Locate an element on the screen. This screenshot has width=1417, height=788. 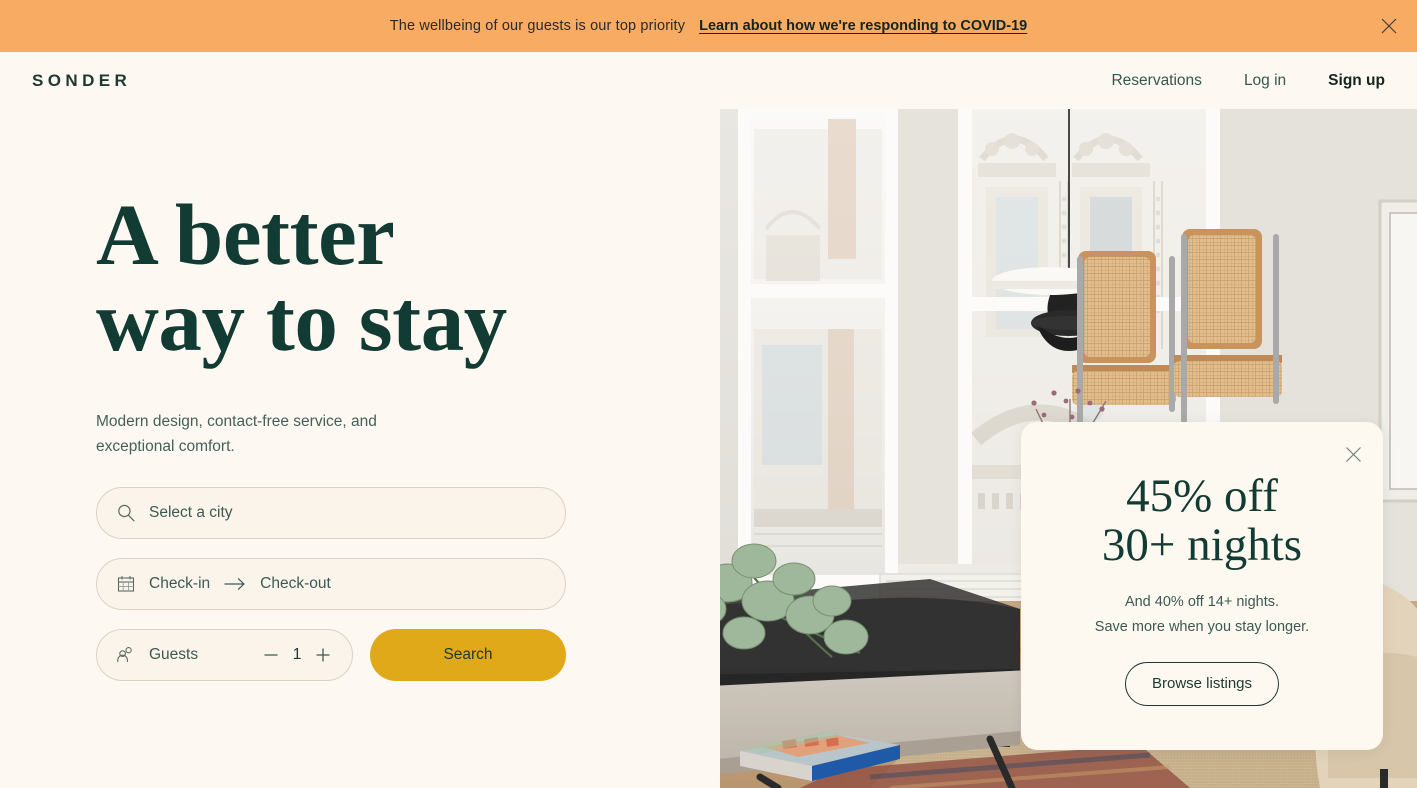
arrow-right-icon is located at coordinates (235, 584).